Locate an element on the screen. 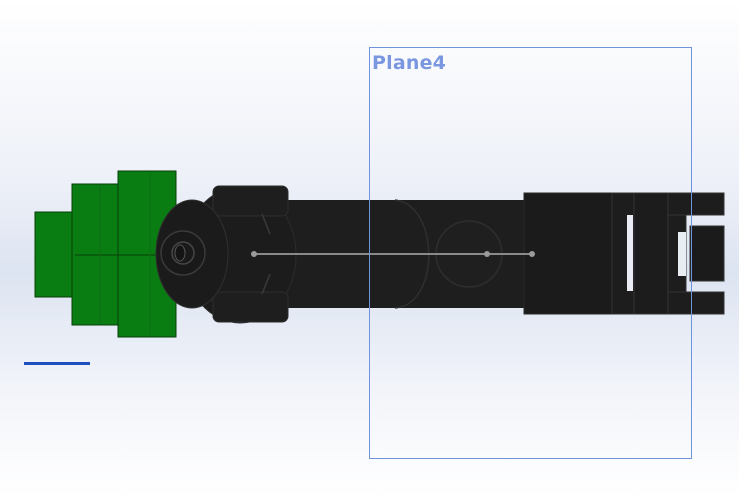 Image resolution: width=739 pixels, height=497 pixels. scale-bar is located at coordinates (57, 363).